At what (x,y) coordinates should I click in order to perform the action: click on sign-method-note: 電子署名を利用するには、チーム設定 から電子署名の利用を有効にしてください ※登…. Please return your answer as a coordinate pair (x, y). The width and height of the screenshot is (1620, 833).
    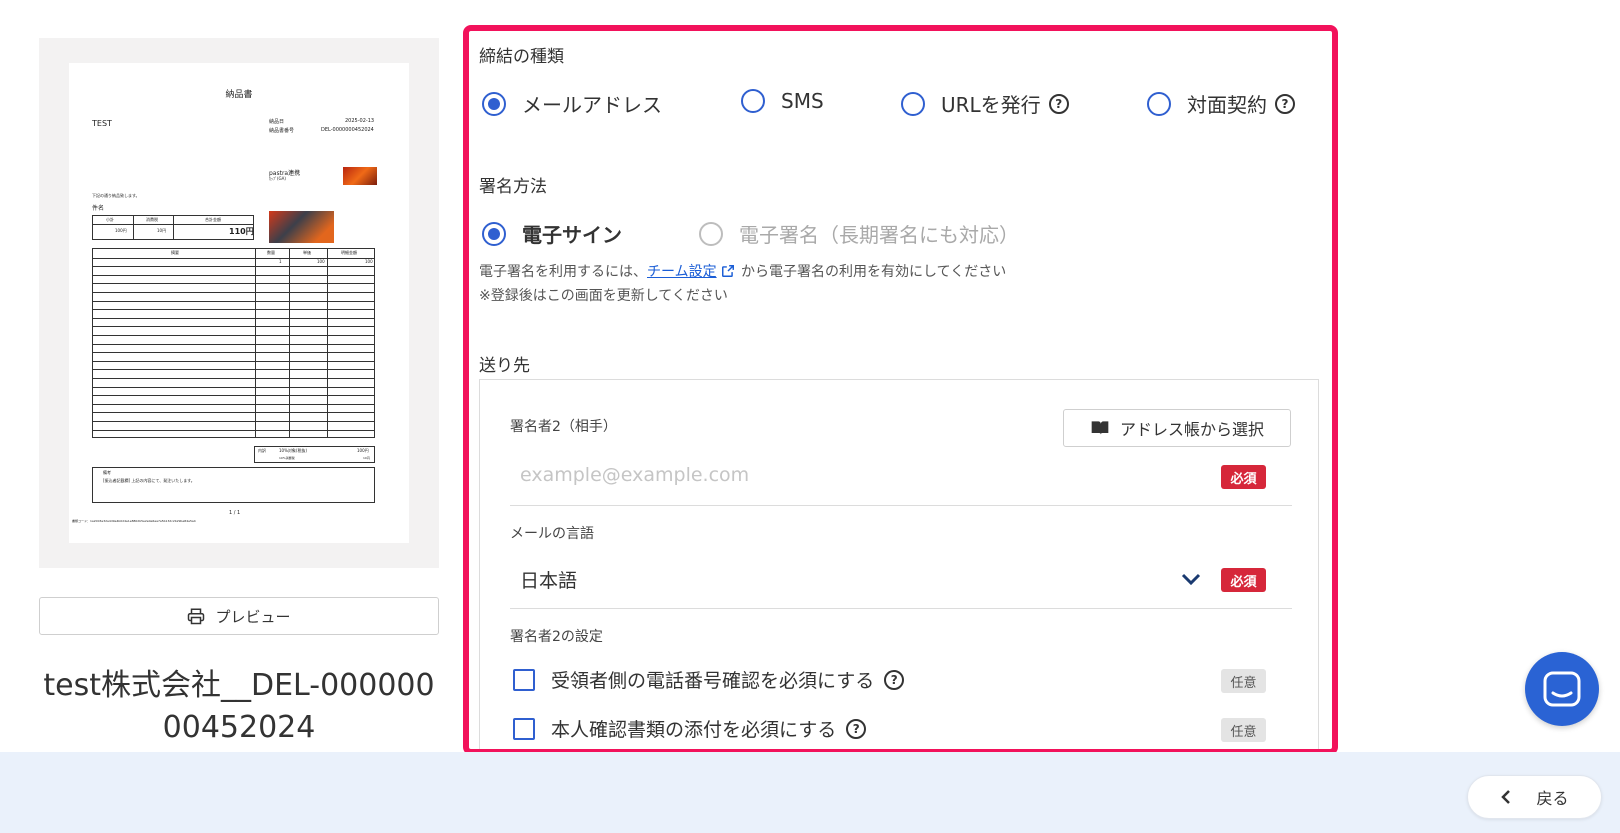
    Looking at the image, I should click on (742, 284).